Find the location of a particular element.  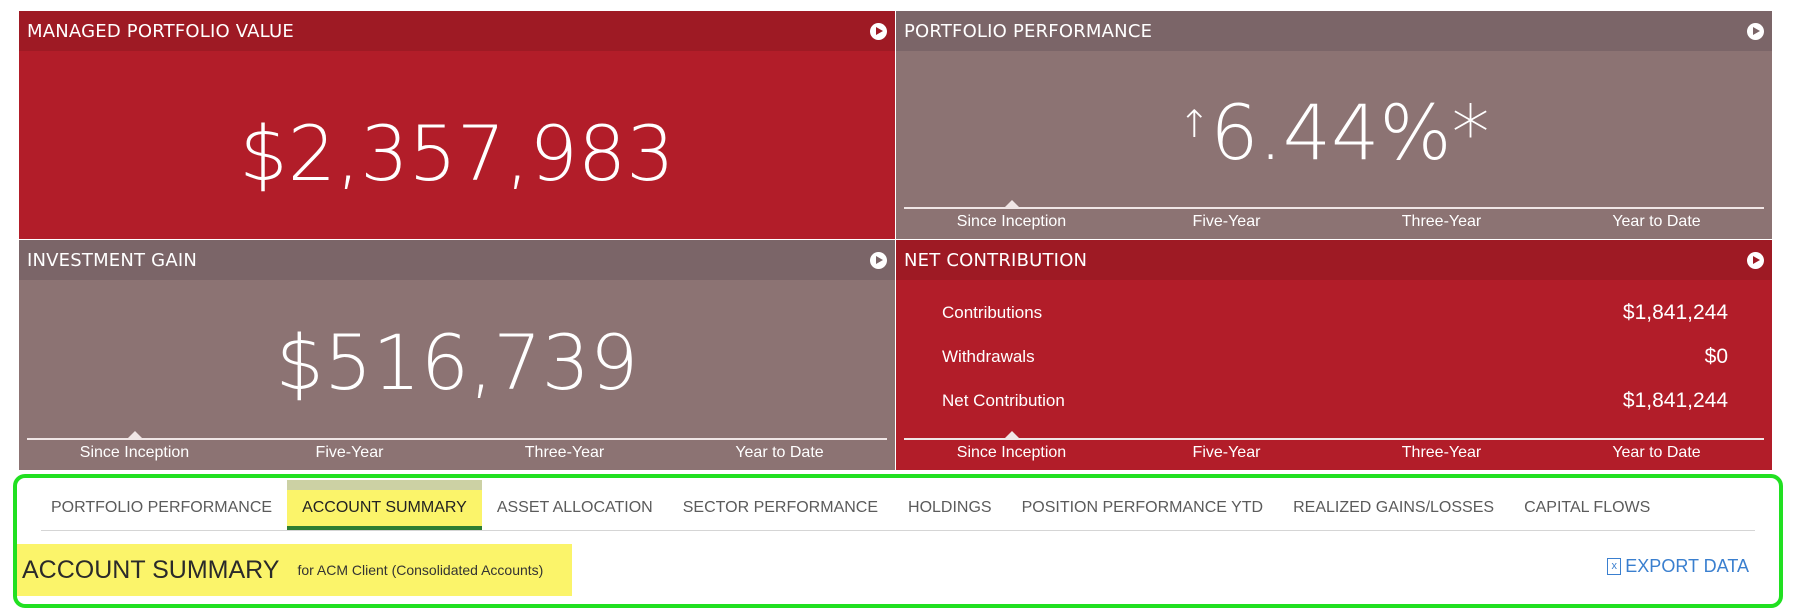

tab-asset-allocation: ASSET ALLOCATION is located at coordinates (575, 510).